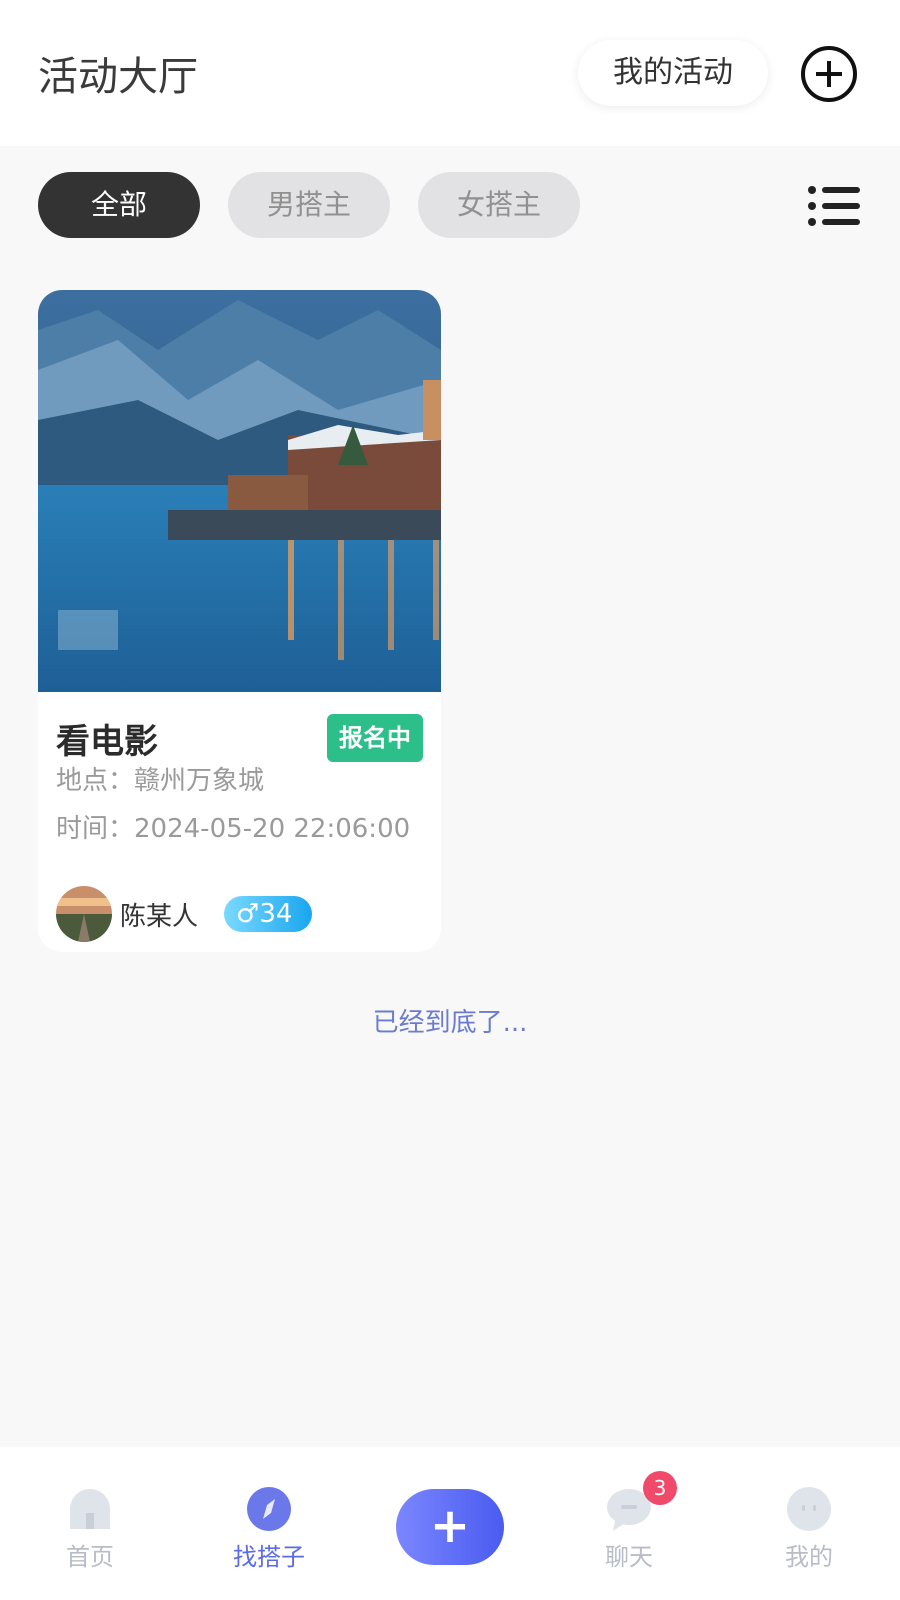 The width and height of the screenshot is (900, 1600). I want to click on age-value: 34, so click(276, 914).